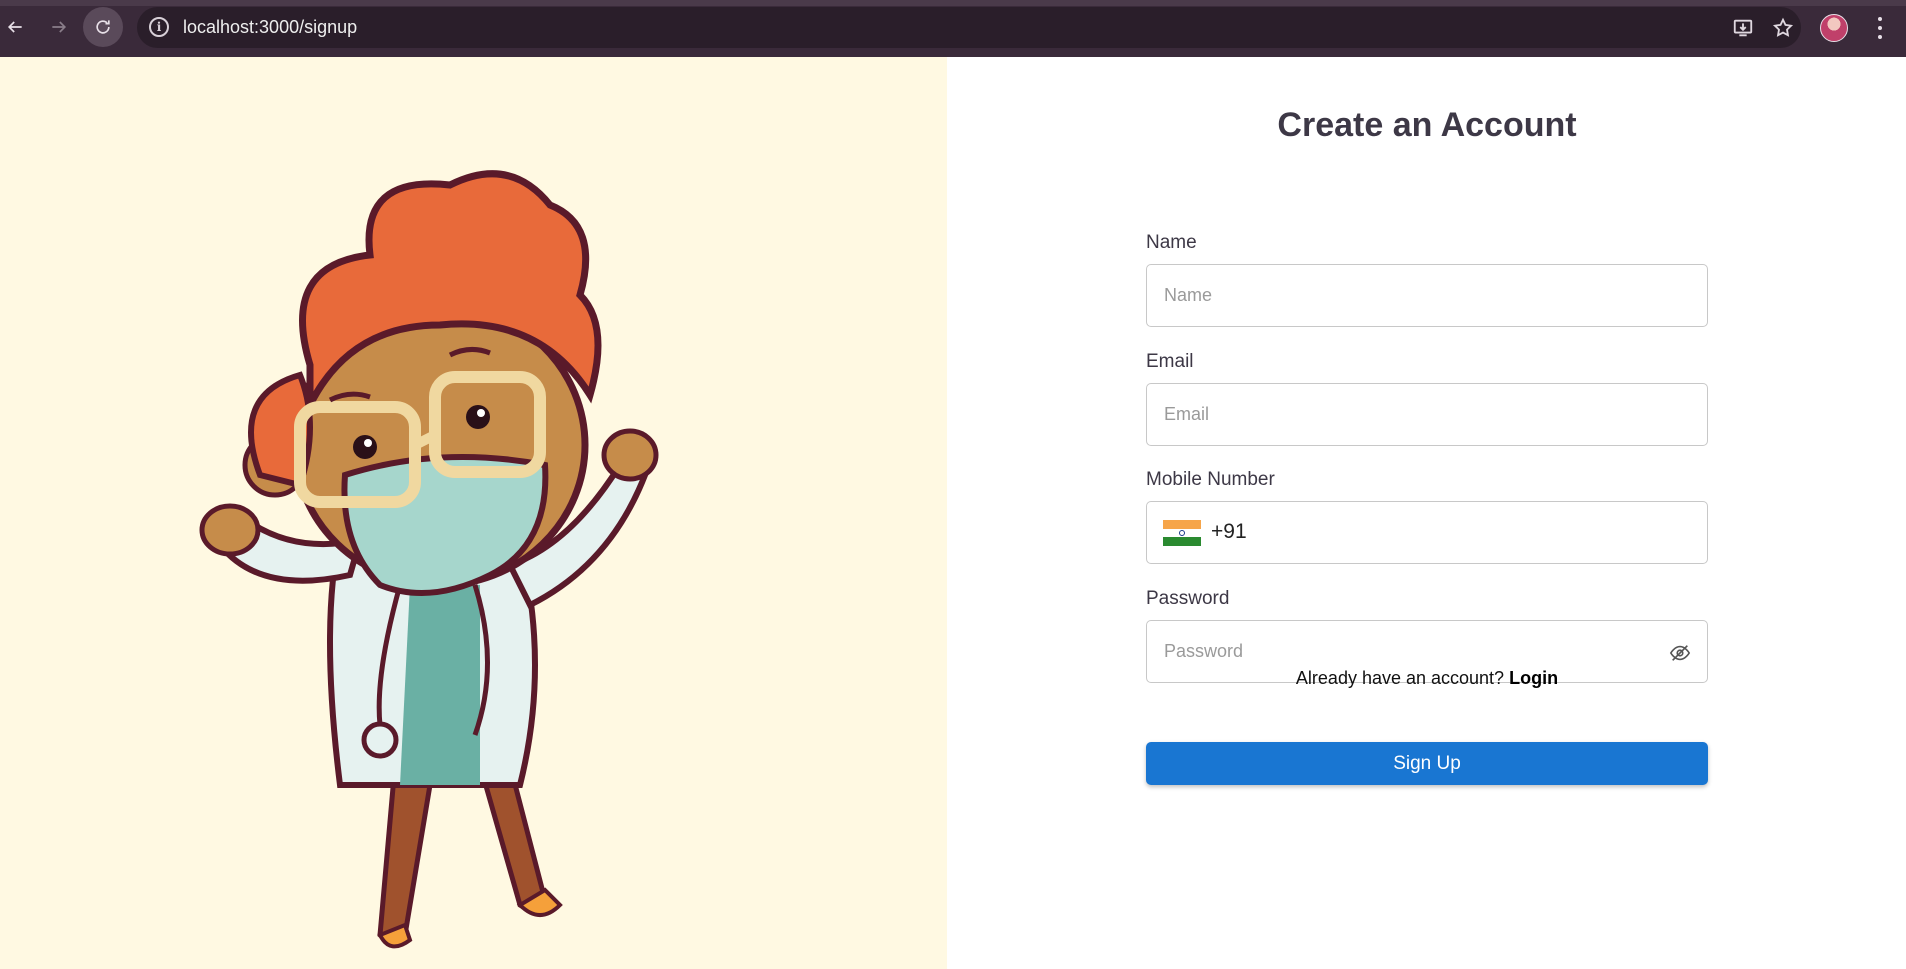 The width and height of the screenshot is (1906, 969). I want to click on name-input, so click(1427, 295).